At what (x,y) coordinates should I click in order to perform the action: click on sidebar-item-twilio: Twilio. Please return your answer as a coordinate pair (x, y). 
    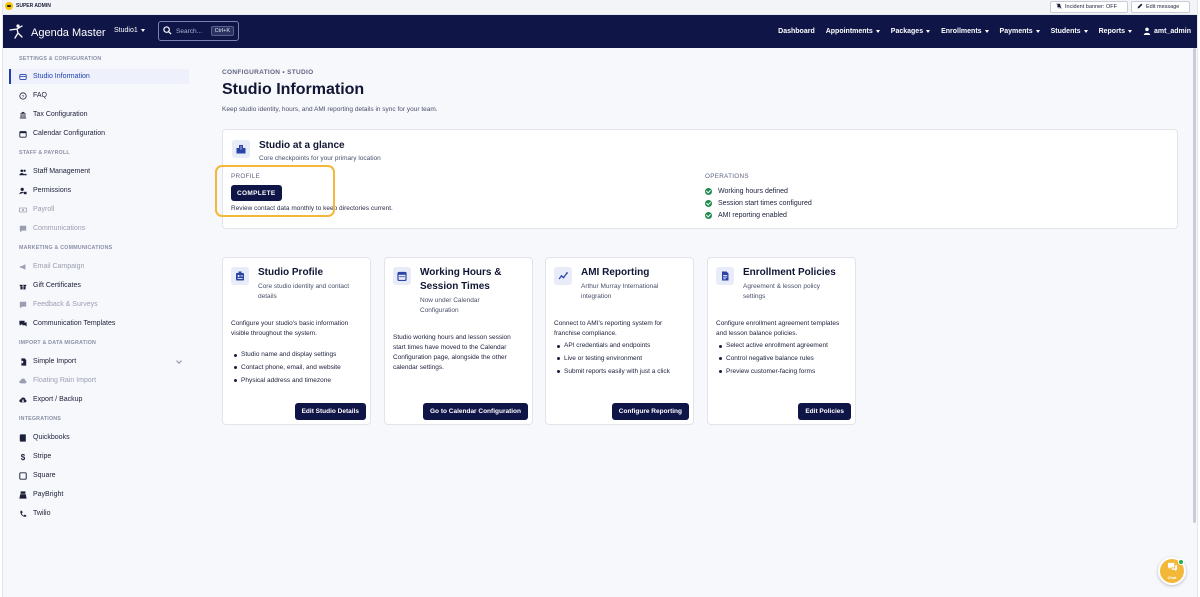
    Looking at the image, I should click on (99, 513).